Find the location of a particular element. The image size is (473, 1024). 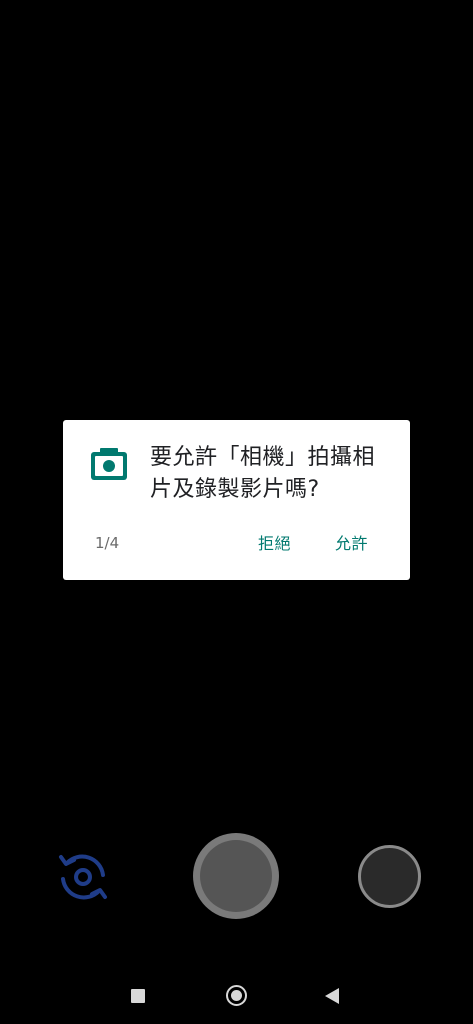

switch-camera-icon is located at coordinates (83, 877).